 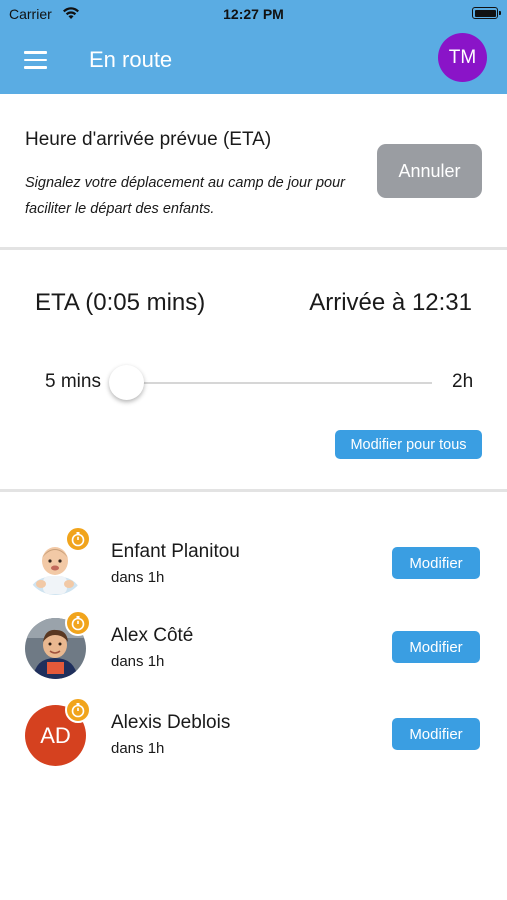 I want to click on clock: 12:27 PM, so click(x=253, y=14).